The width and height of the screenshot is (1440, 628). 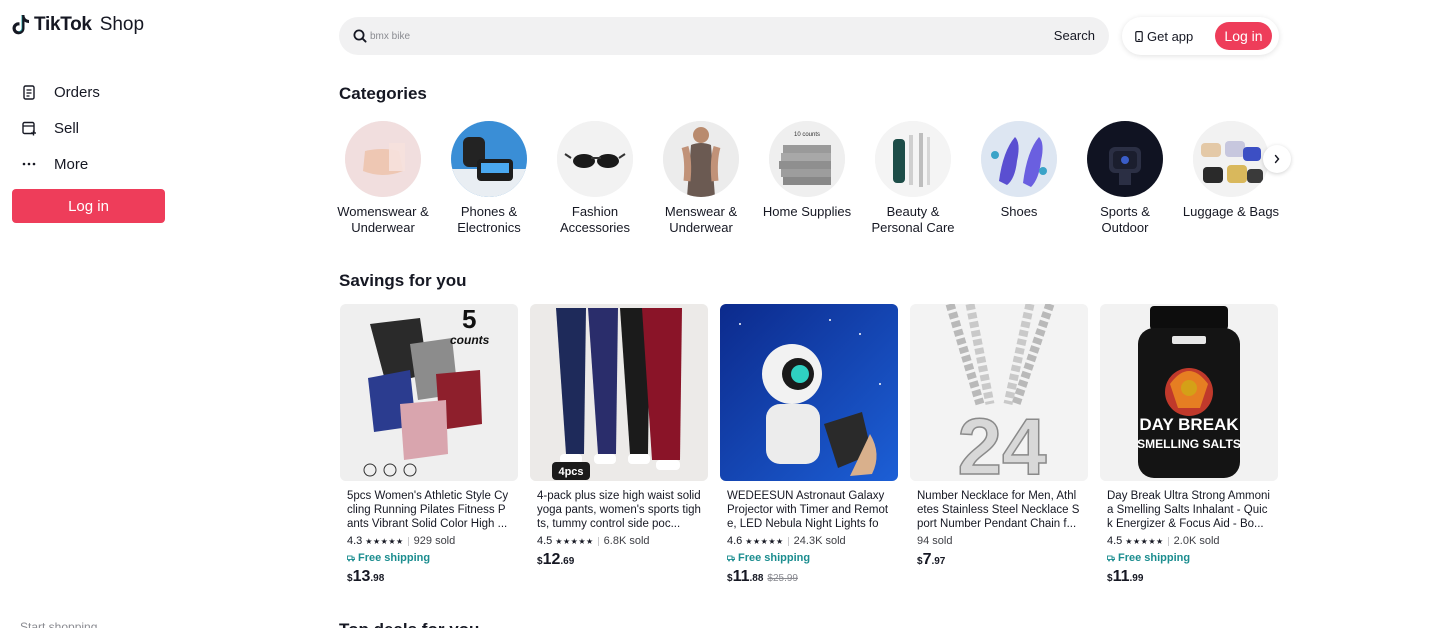 What do you see at coordinates (913, 219) in the screenshot?
I see `category-label: Beauty & Personal Care` at bounding box center [913, 219].